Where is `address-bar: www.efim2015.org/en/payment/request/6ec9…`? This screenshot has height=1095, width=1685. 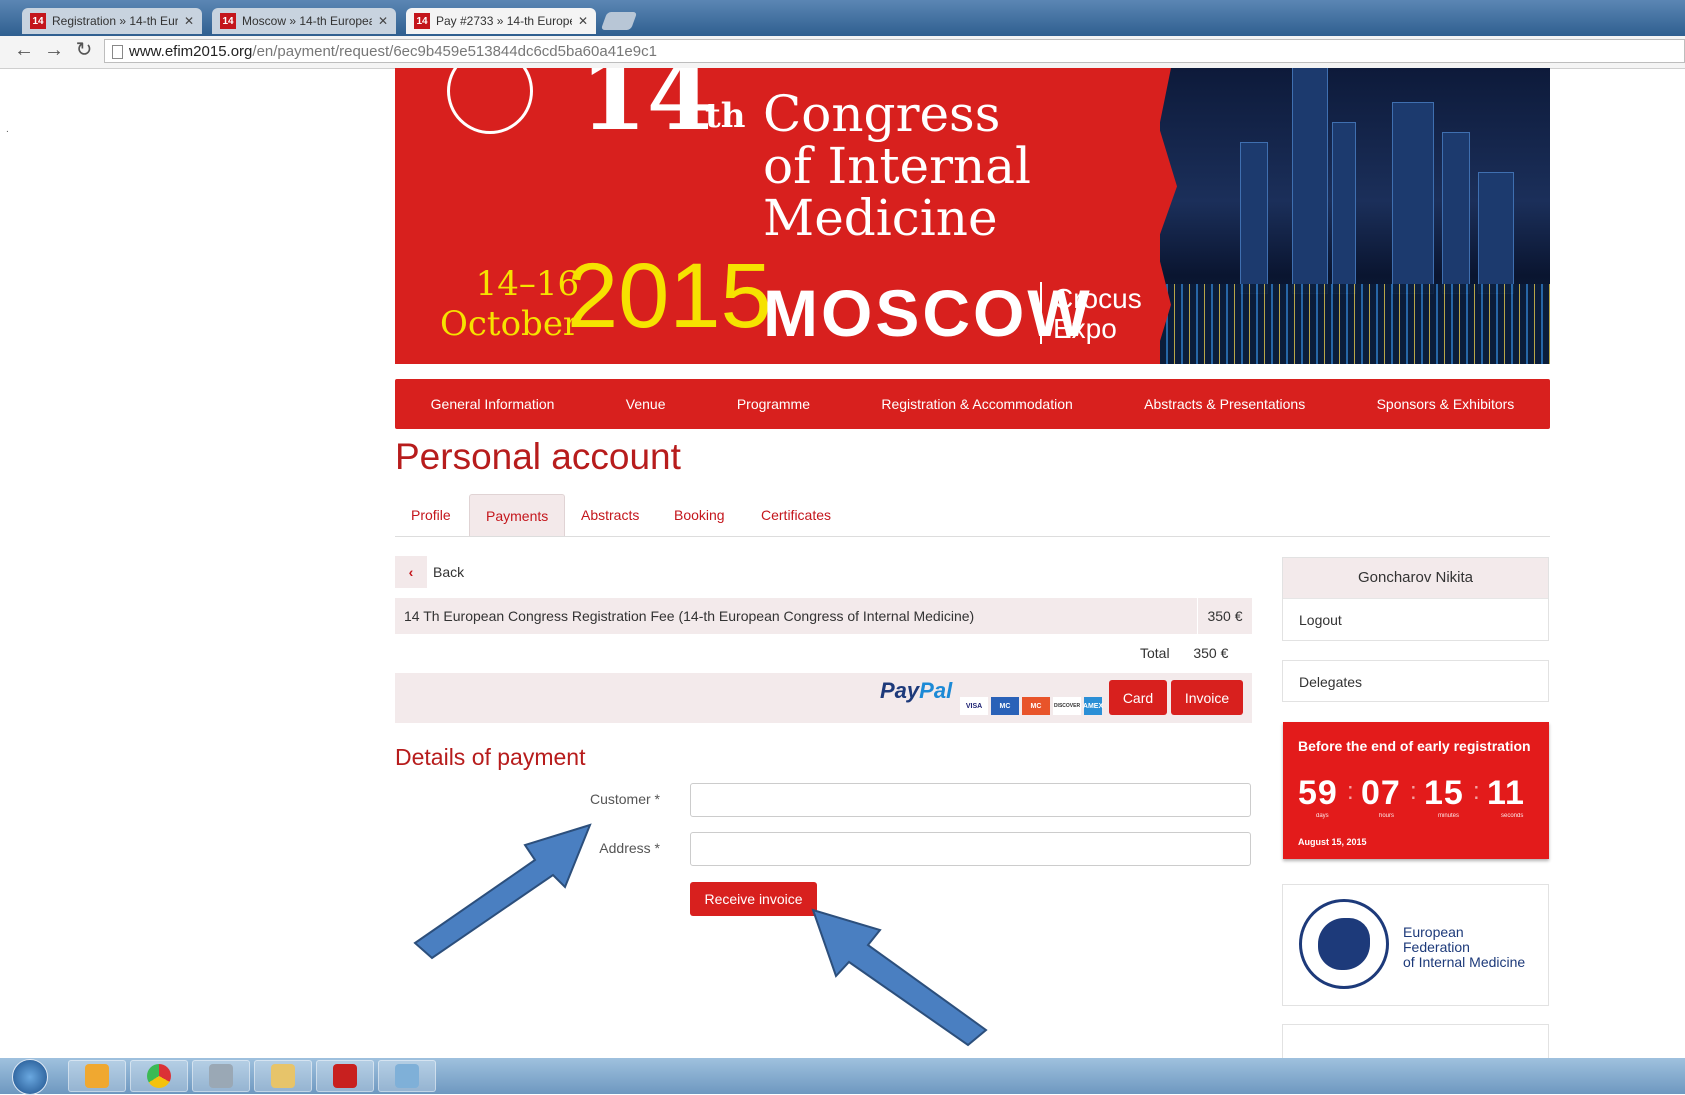 address-bar: www.efim2015.org/en/payment/request/6ec9… is located at coordinates (894, 51).